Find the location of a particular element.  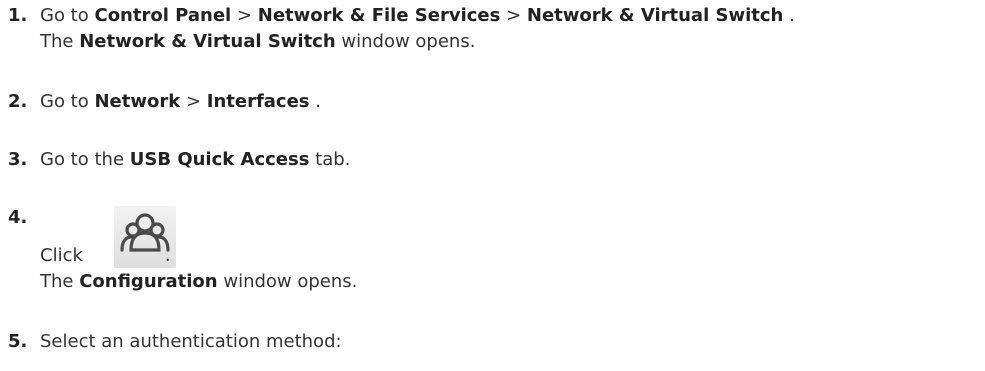

step-4-result: The Configuration window opens. is located at coordinates (198, 282).